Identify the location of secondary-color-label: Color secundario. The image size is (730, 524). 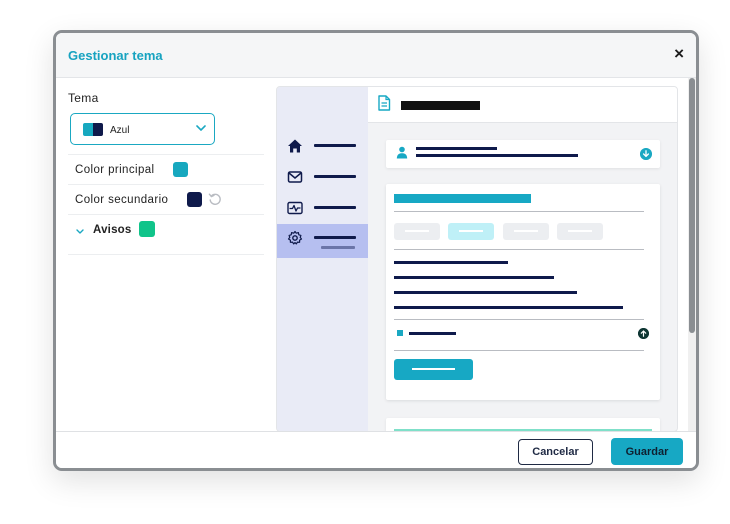
(122, 200).